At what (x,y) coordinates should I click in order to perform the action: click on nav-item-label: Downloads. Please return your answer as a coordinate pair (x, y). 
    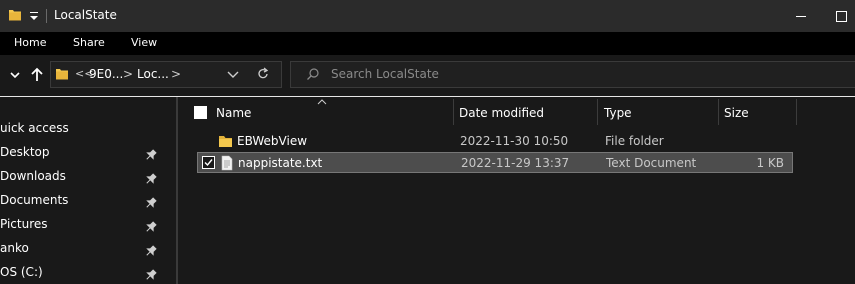
    Looking at the image, I should click on (33, 176).